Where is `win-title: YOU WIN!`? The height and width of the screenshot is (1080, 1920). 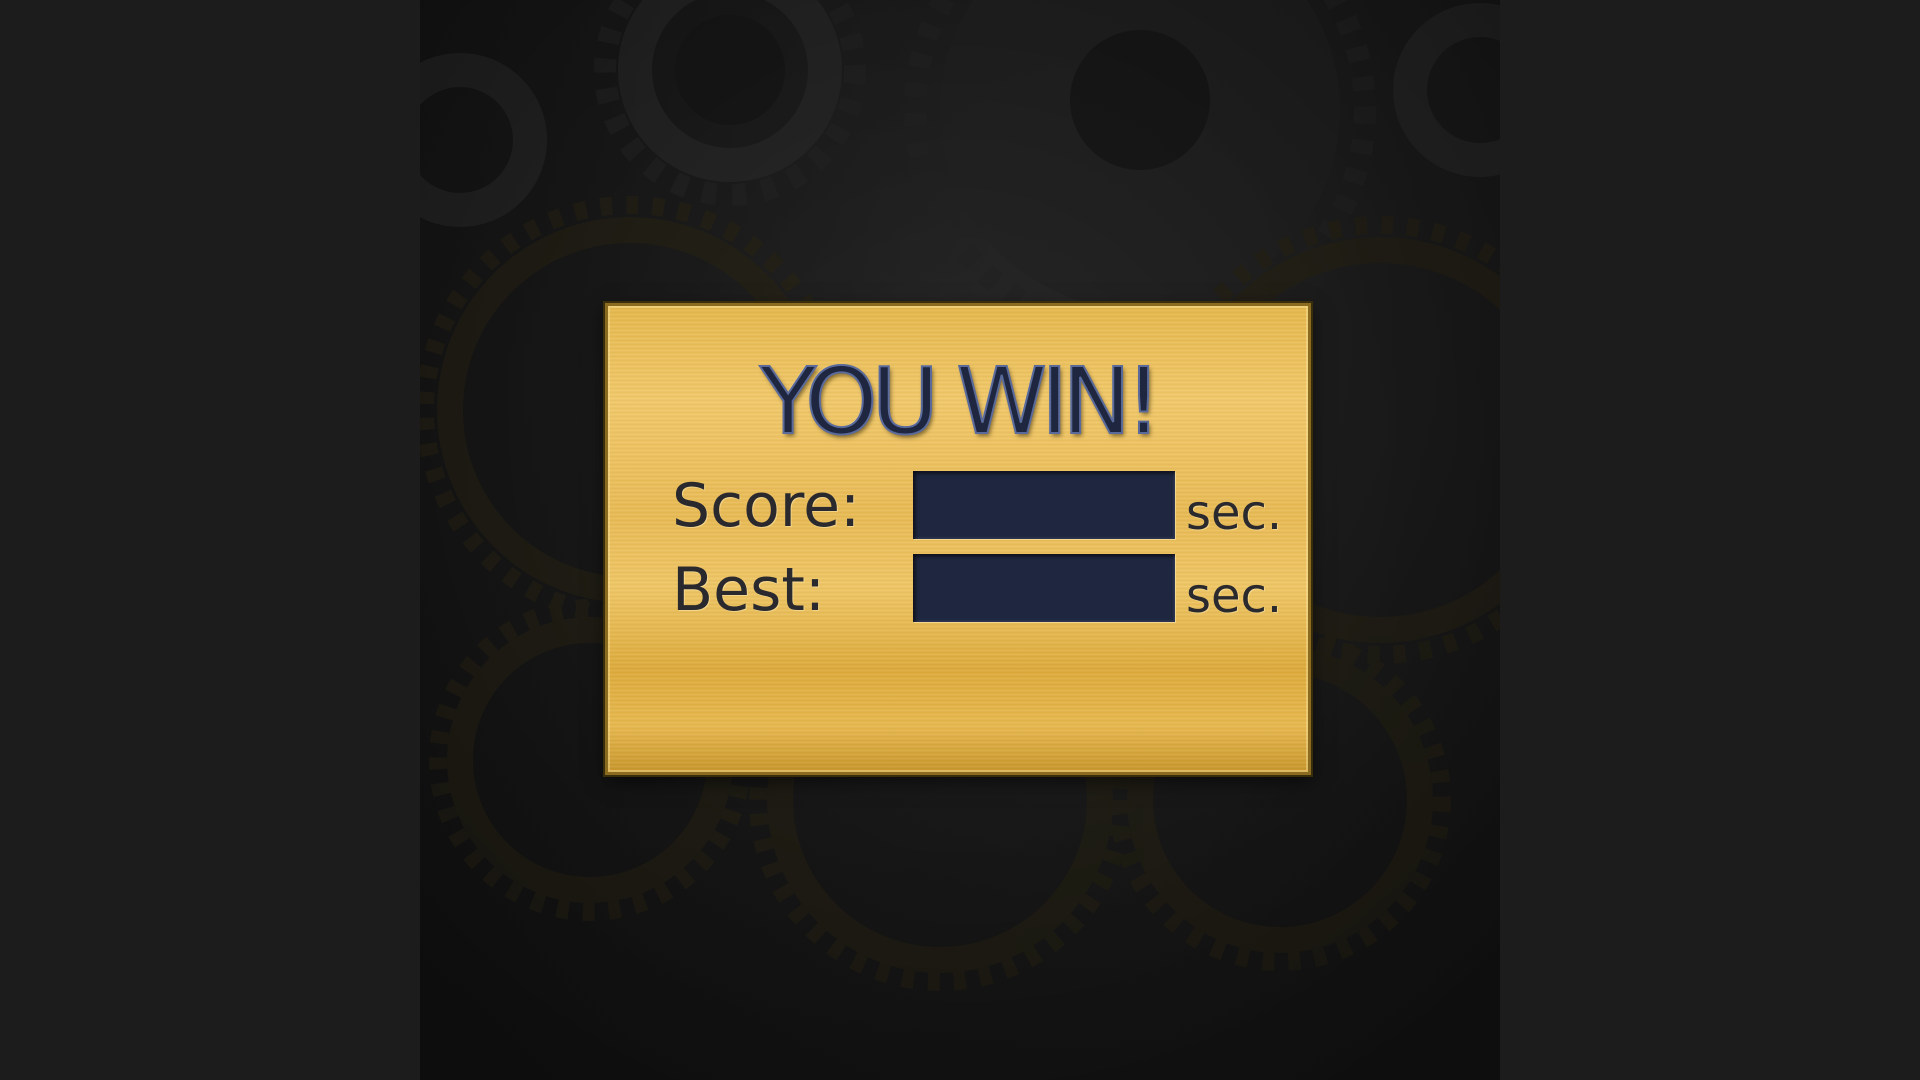
win-title: YOU WIN! is located at coordinates (961, 401).